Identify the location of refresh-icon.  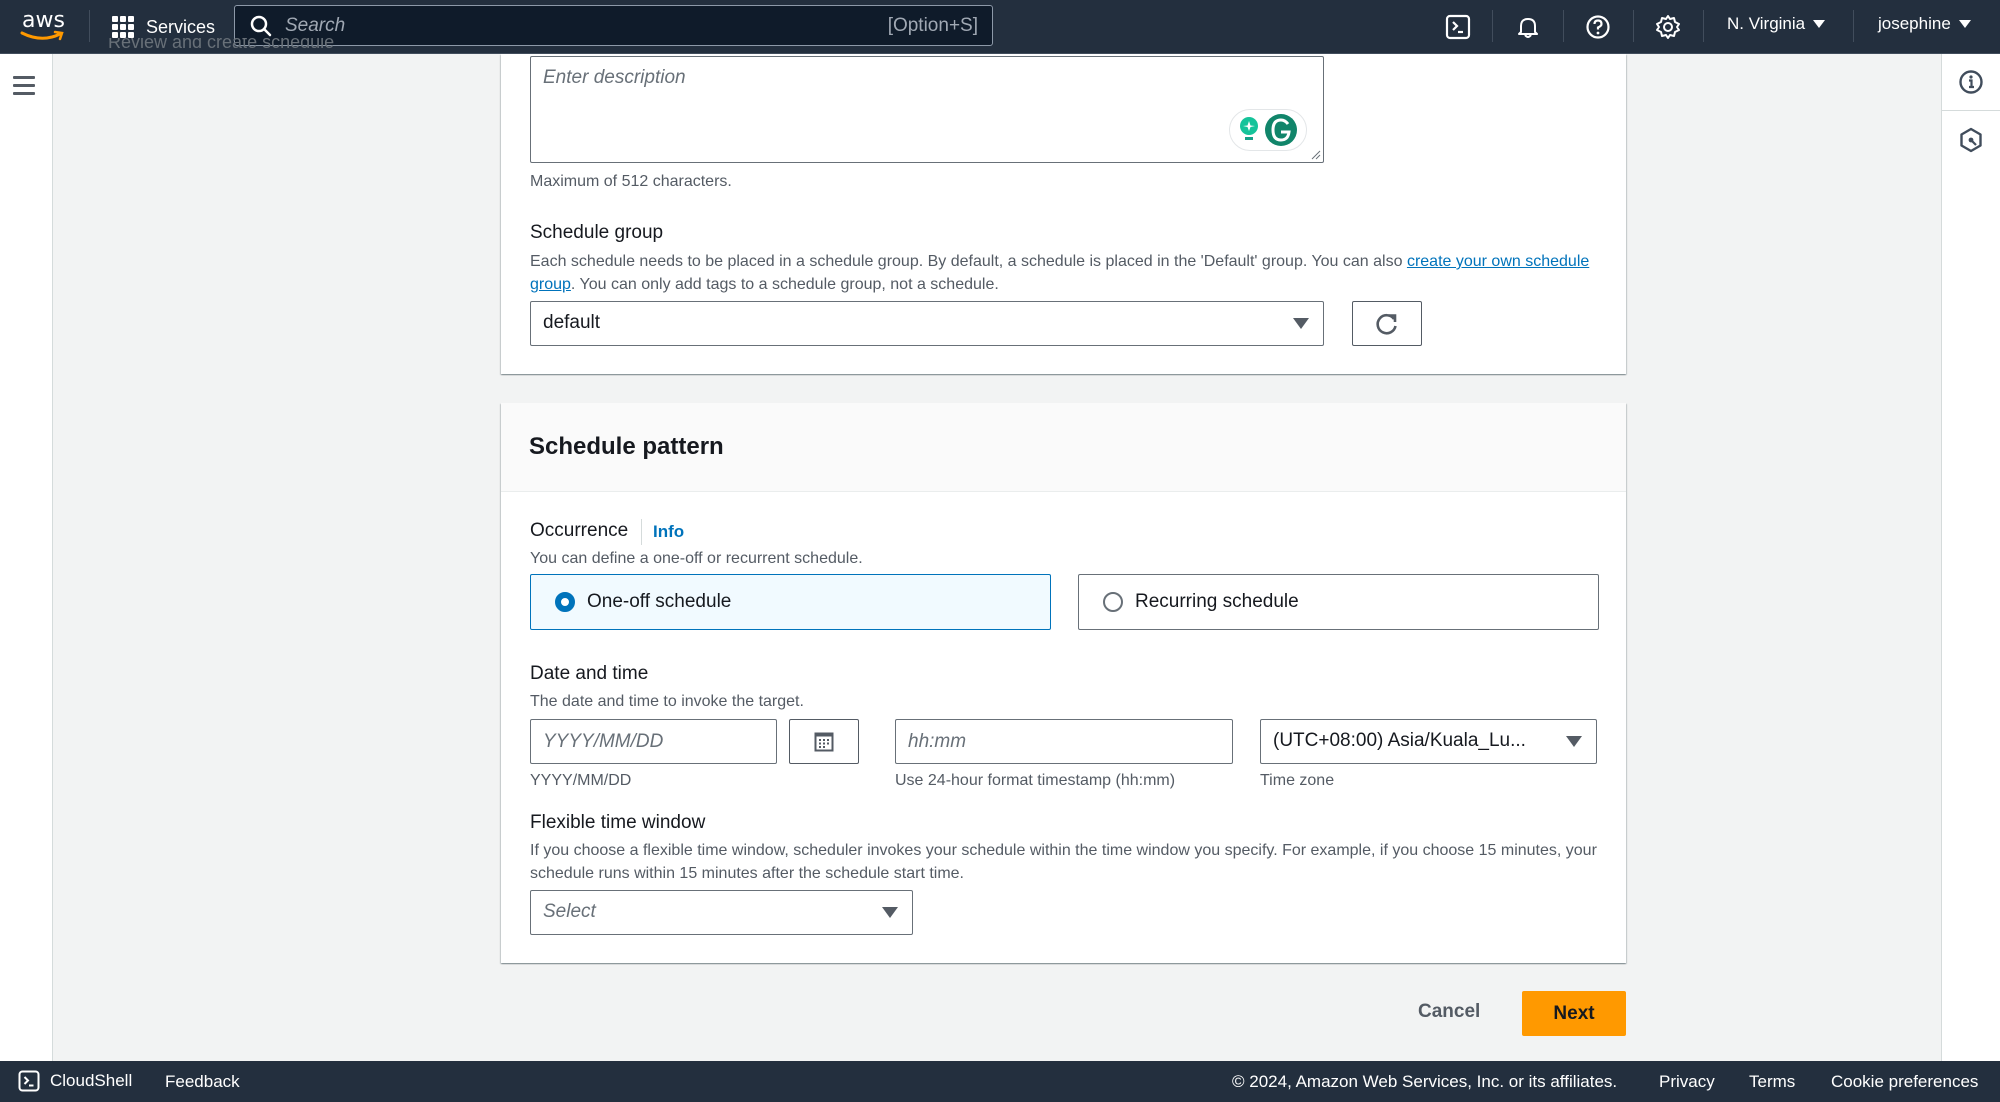
(1386, 324).